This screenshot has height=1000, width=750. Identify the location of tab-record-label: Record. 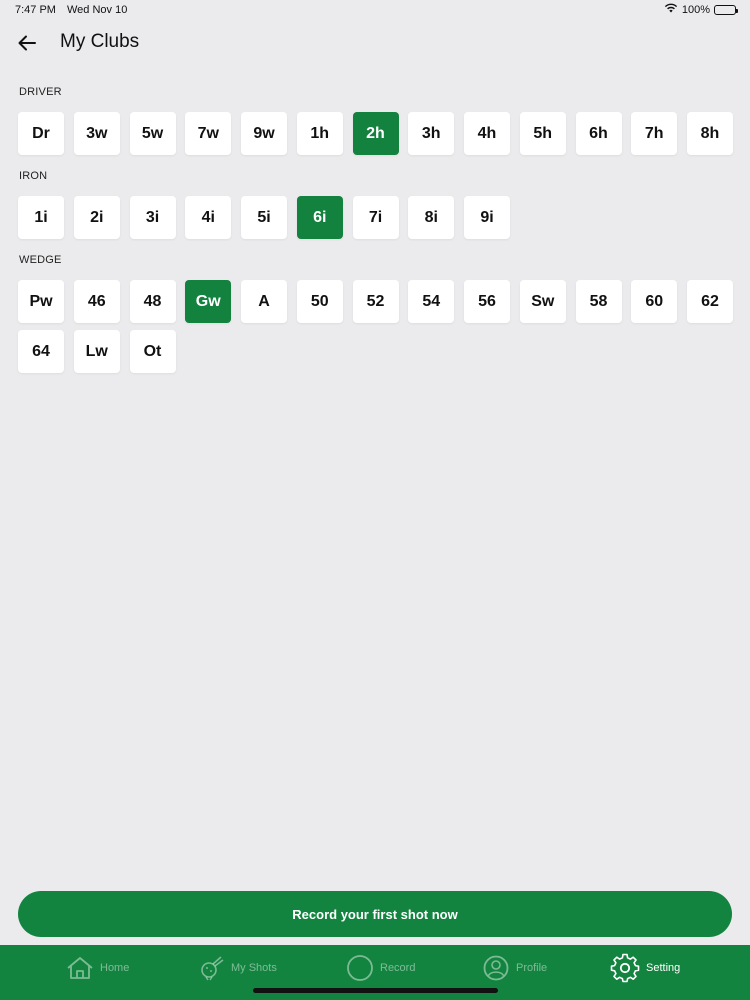
(398, 968).